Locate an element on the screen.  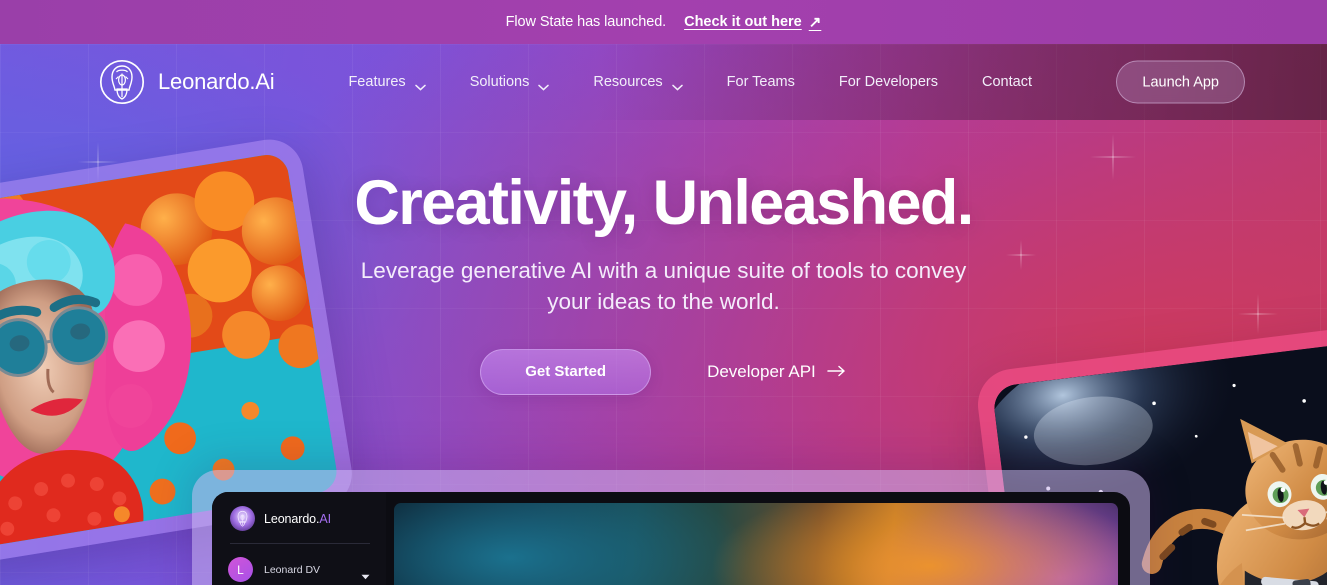
nav-item-label: For Teams is located at coordinates (760, 82).